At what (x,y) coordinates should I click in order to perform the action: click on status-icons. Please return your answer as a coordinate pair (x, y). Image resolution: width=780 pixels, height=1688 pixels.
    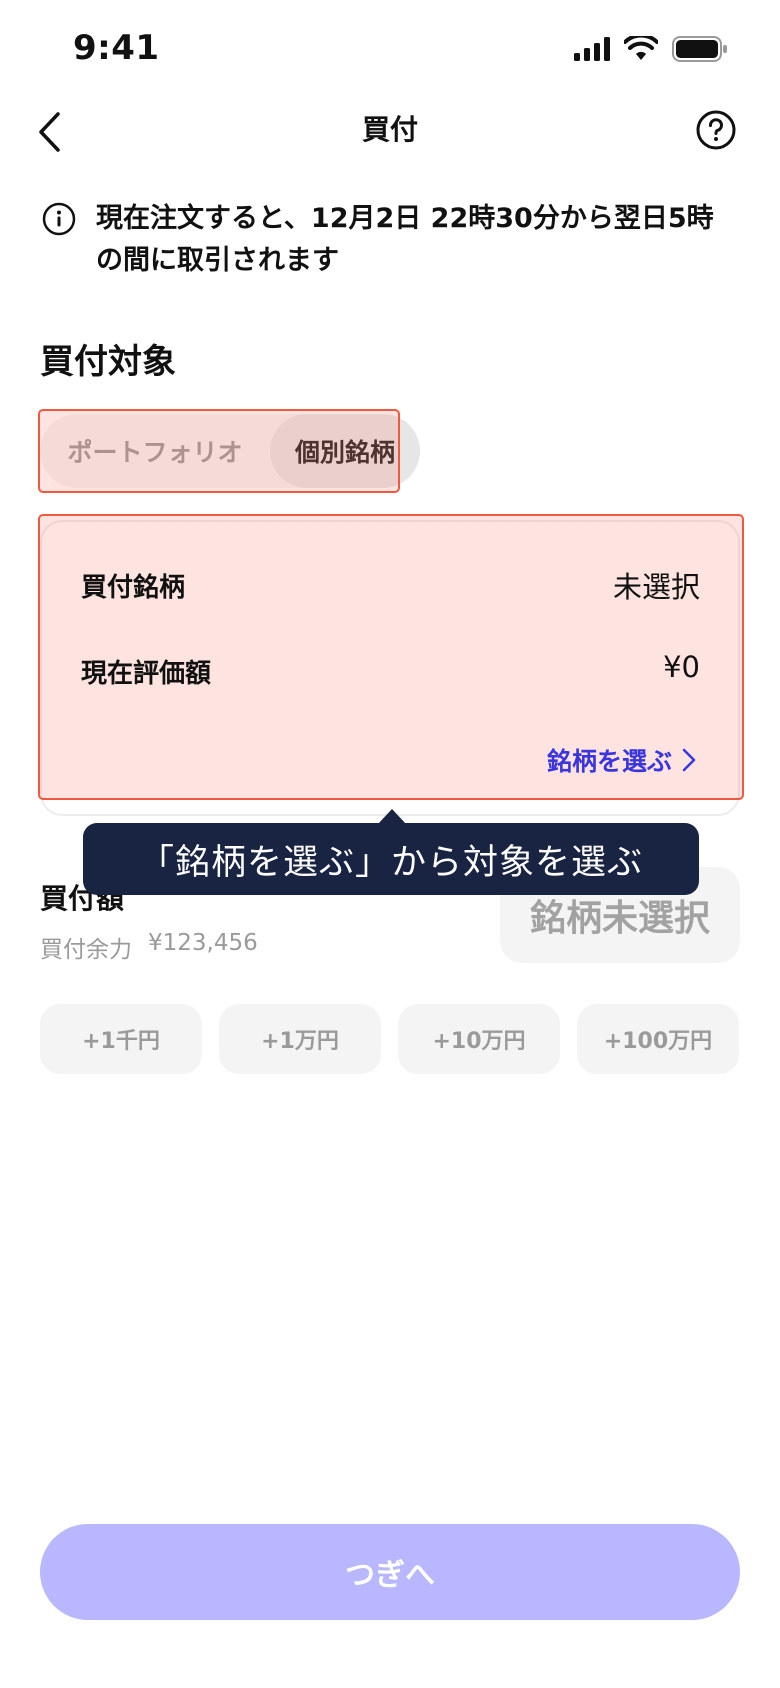
    Looking at the image, I should click on (651, 49).